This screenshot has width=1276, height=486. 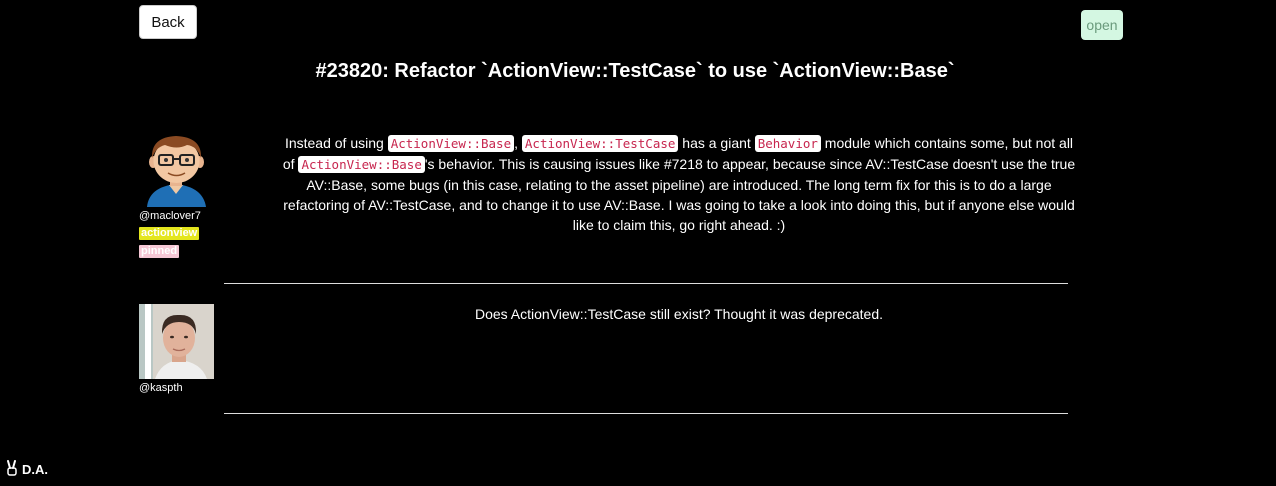 I want to click on comment-author: @kaspth, so click(x=179, y=349).